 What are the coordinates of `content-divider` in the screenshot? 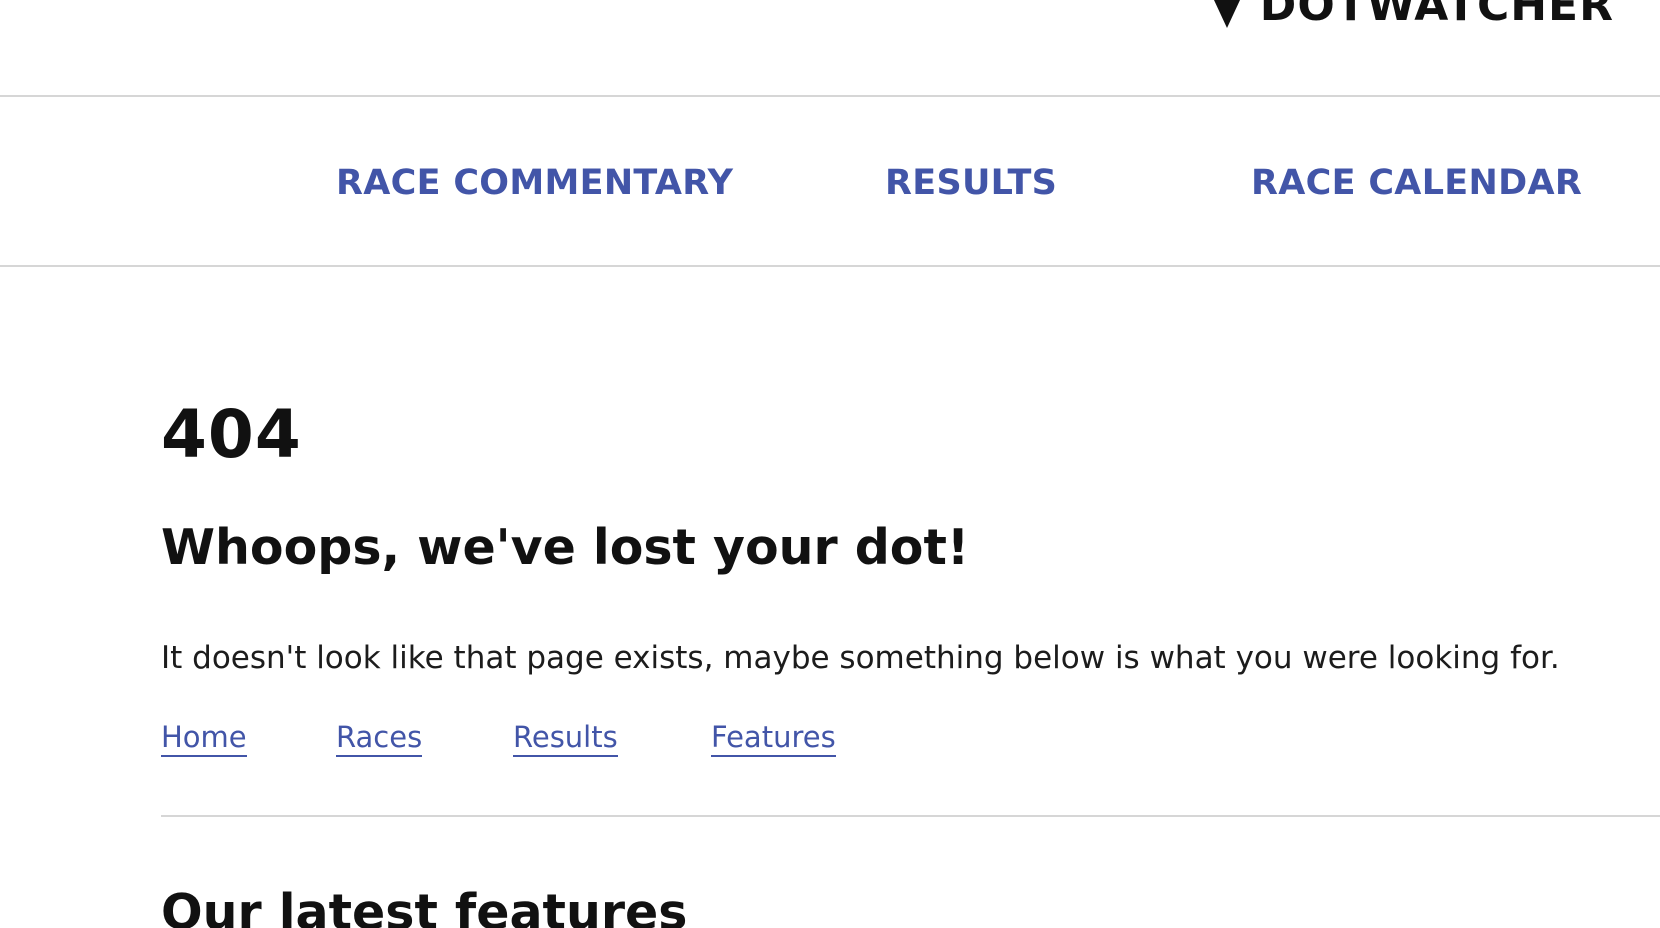 It's located at (910, 816).